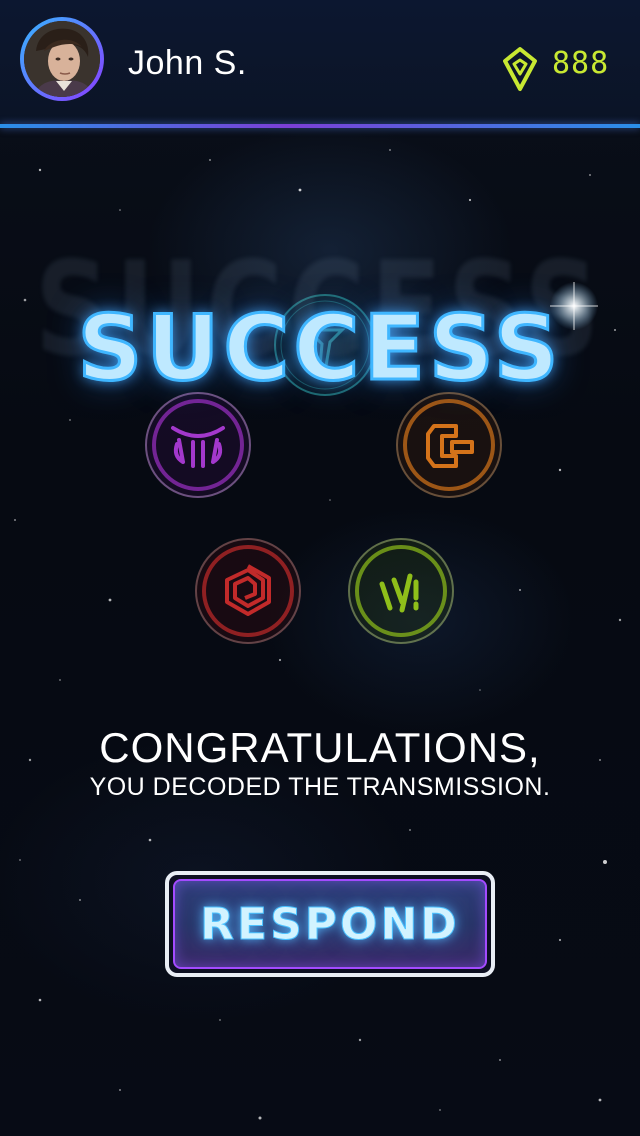 Image resolution: width=640 pixels, height=1136 pixels. I want to click on top-bar: John S. 888, so click(320, 62).